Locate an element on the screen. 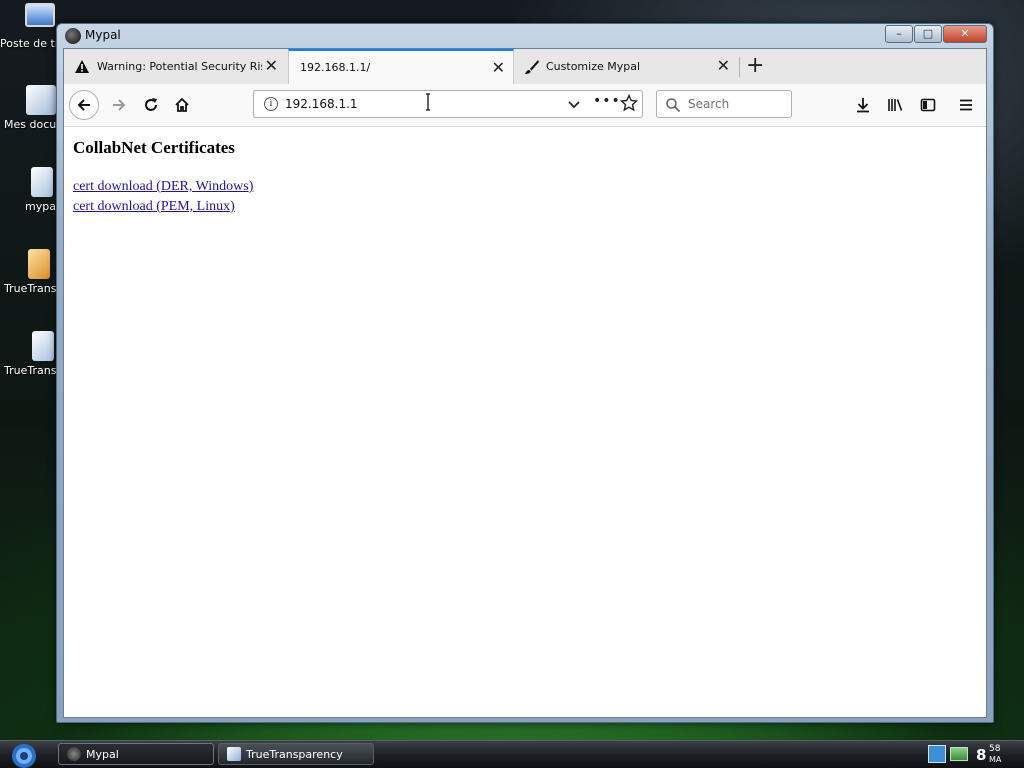 The height and width of the screenshot is (768, 1024). taskbar-item-mypal: Mypal is located at coordinates (136, 754).